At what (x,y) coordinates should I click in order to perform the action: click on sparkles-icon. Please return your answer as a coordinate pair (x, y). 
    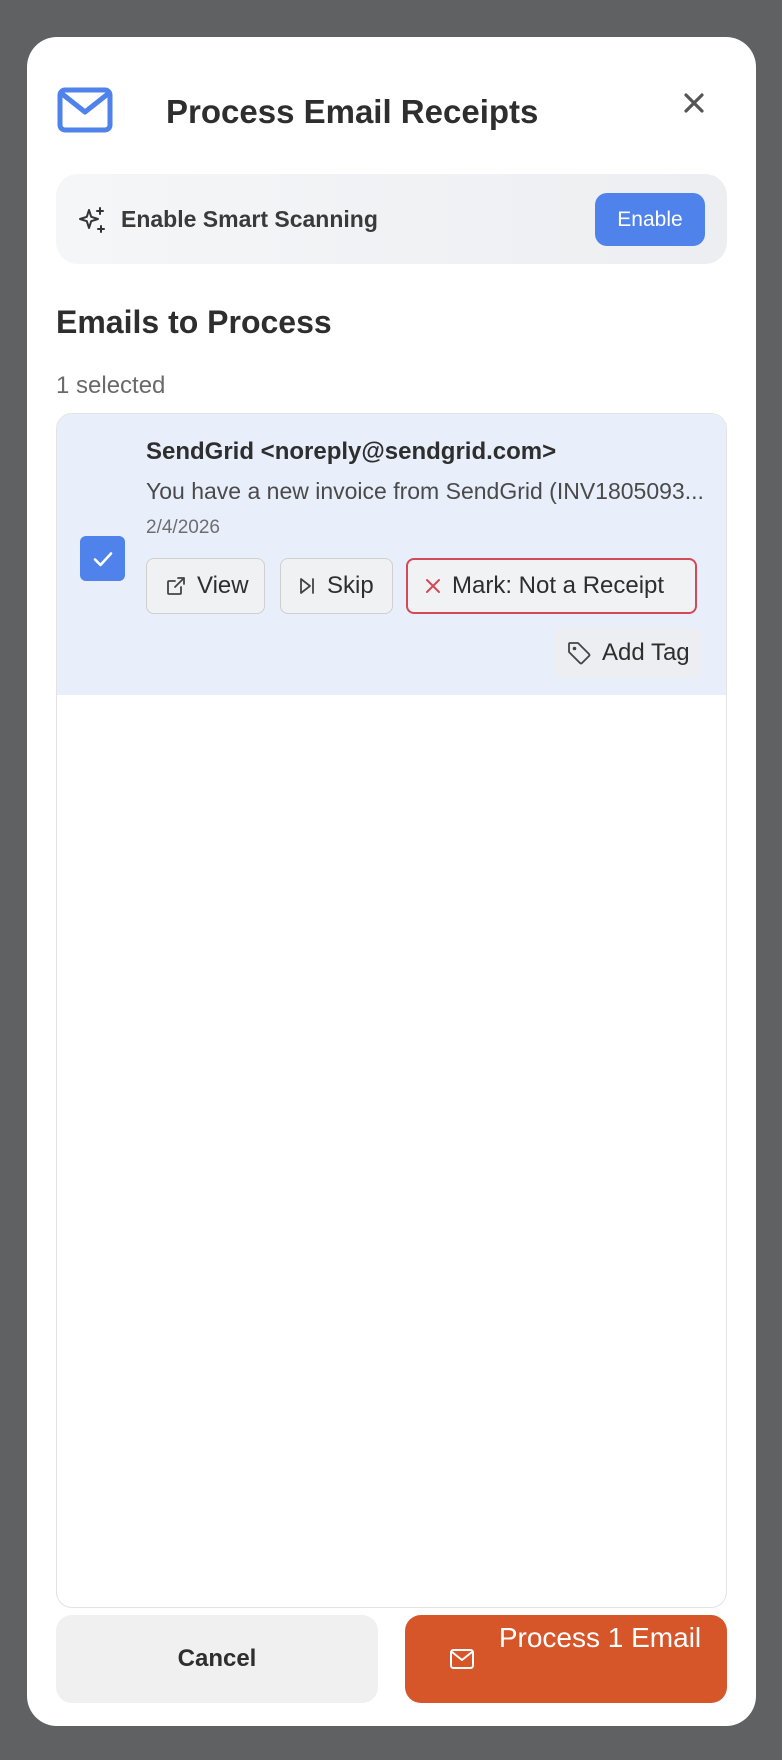
    Looking at the image, I should click on (92, 220).